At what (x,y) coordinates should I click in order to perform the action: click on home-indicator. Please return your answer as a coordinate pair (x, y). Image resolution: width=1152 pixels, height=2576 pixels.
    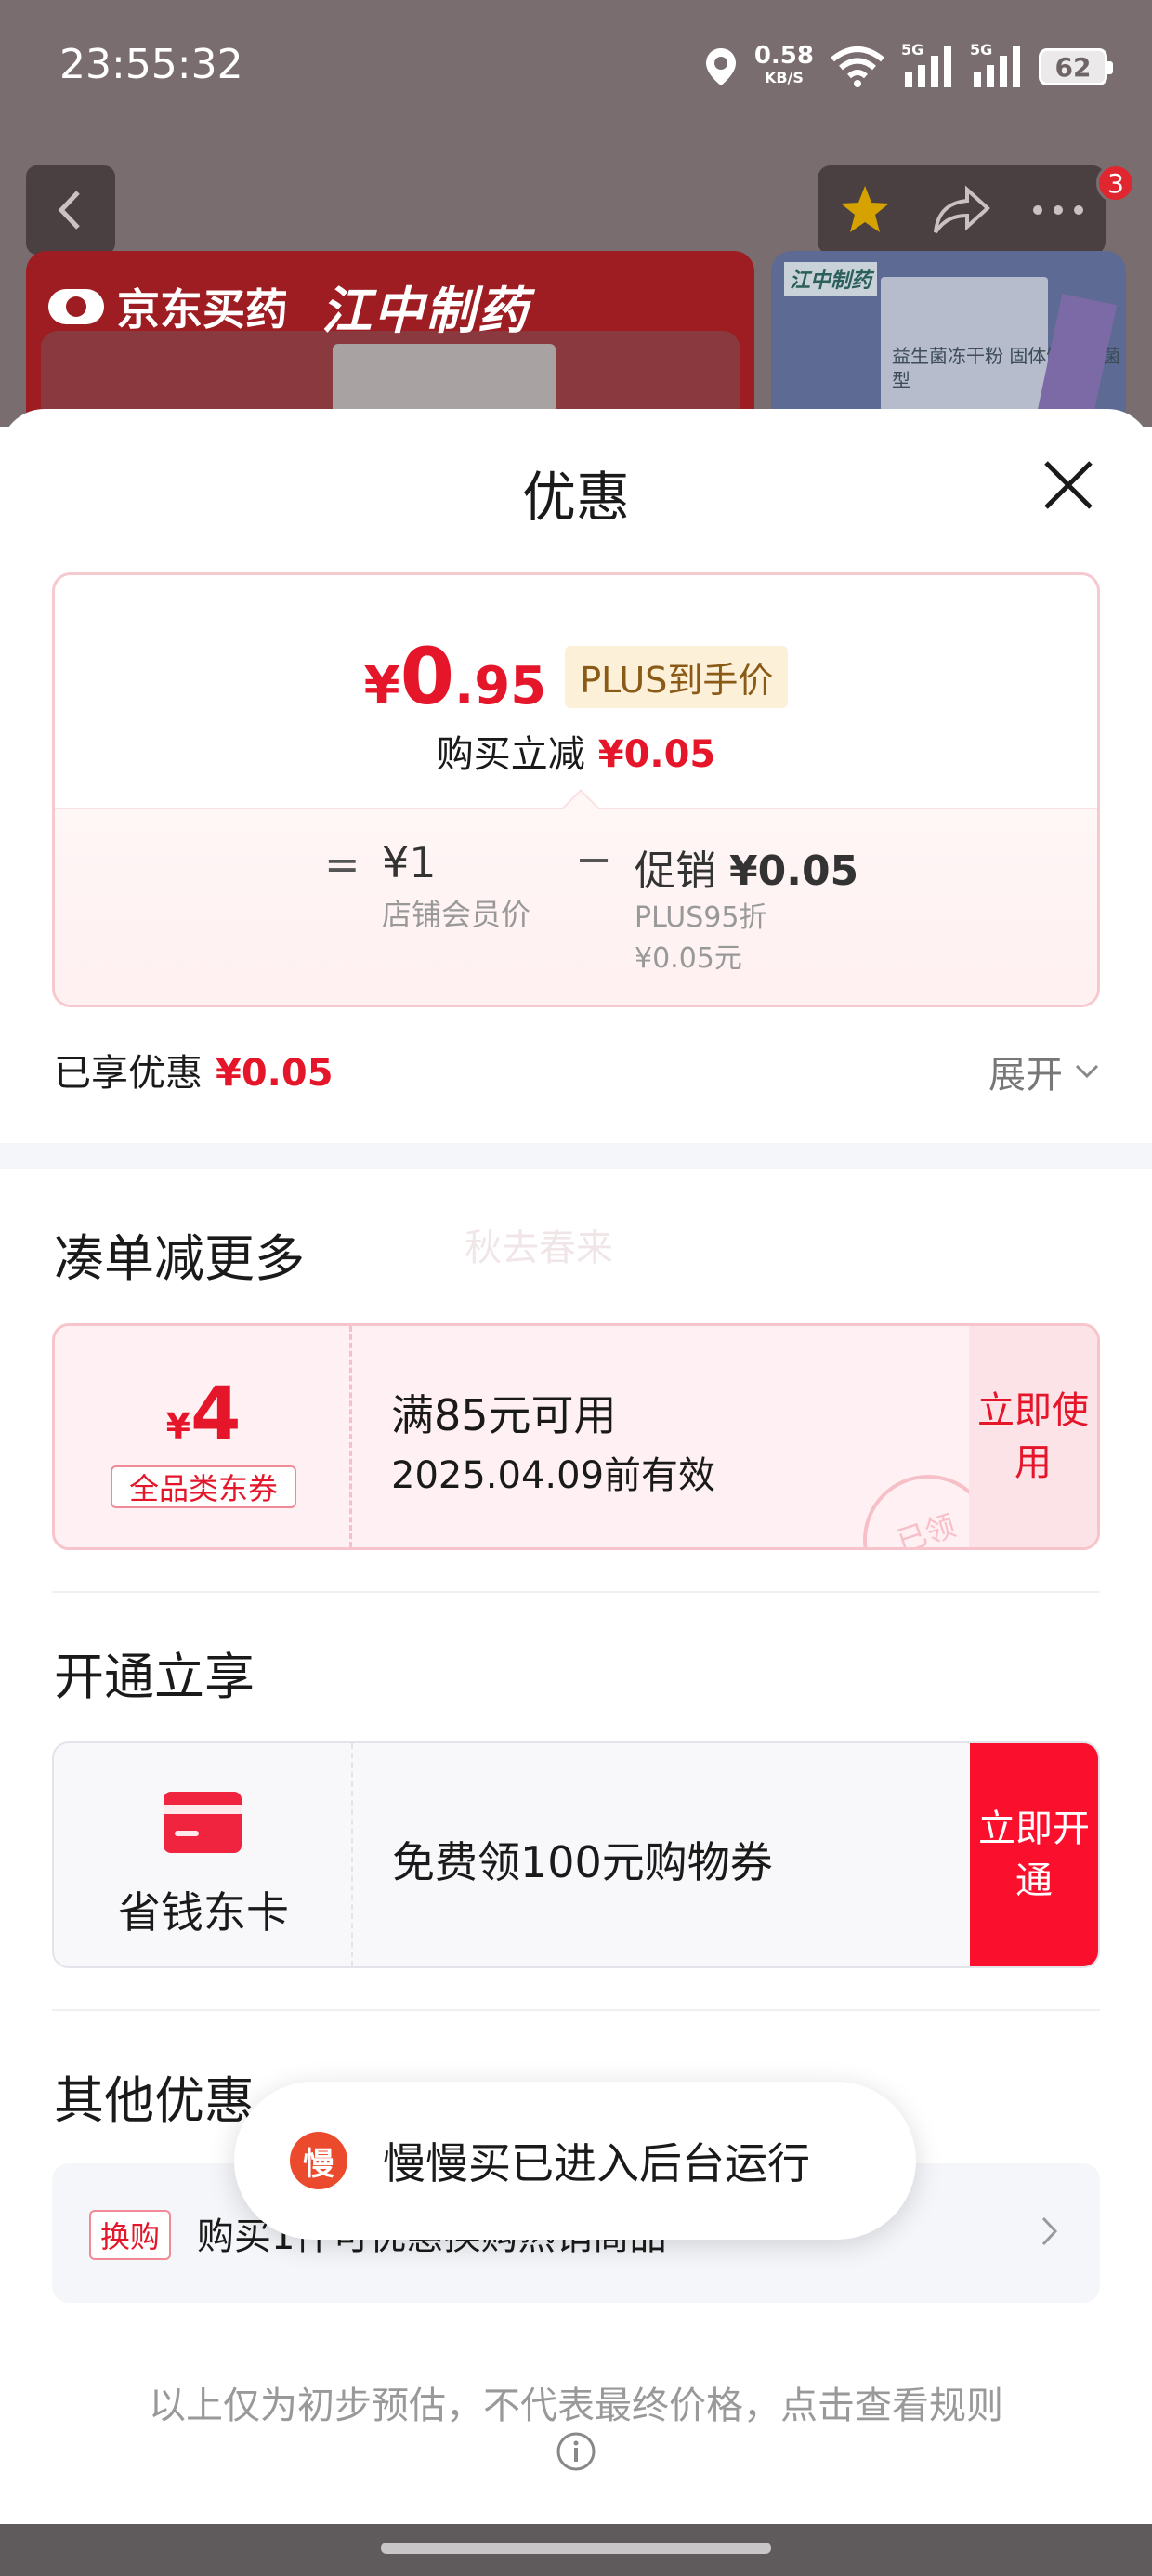
    Looking at the image, I should click on (576, 2548).